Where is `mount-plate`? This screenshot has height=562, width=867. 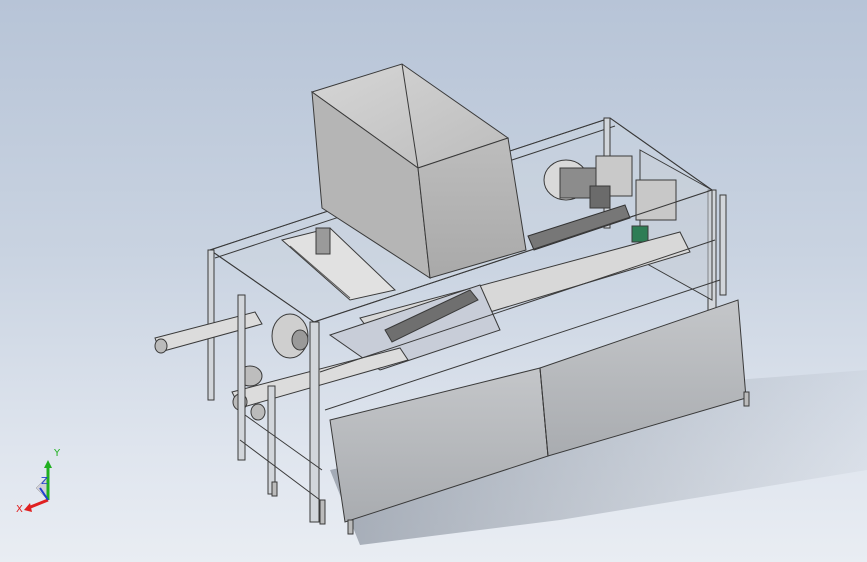
mount-plate is located at coordinates (656, 200).